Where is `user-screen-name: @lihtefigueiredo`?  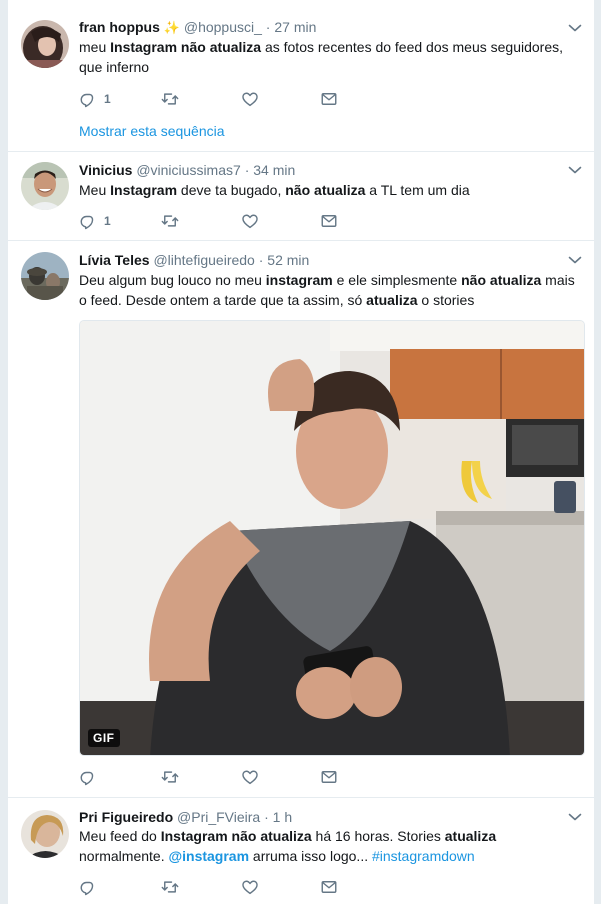 user-screen-name: @lihtefigueiredo is located at coordinates (203, 260).